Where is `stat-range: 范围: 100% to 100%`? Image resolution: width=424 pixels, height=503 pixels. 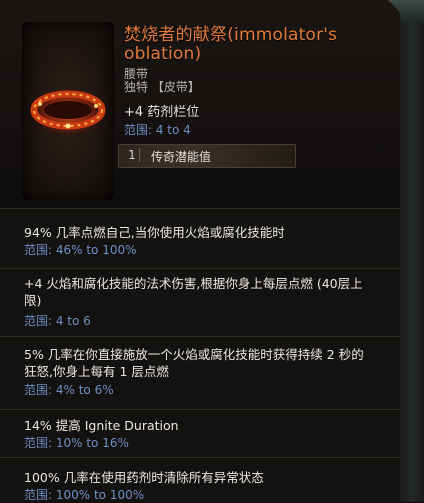
stat-range: 范围: 100% to 100% is located at coordinates (84, 495).